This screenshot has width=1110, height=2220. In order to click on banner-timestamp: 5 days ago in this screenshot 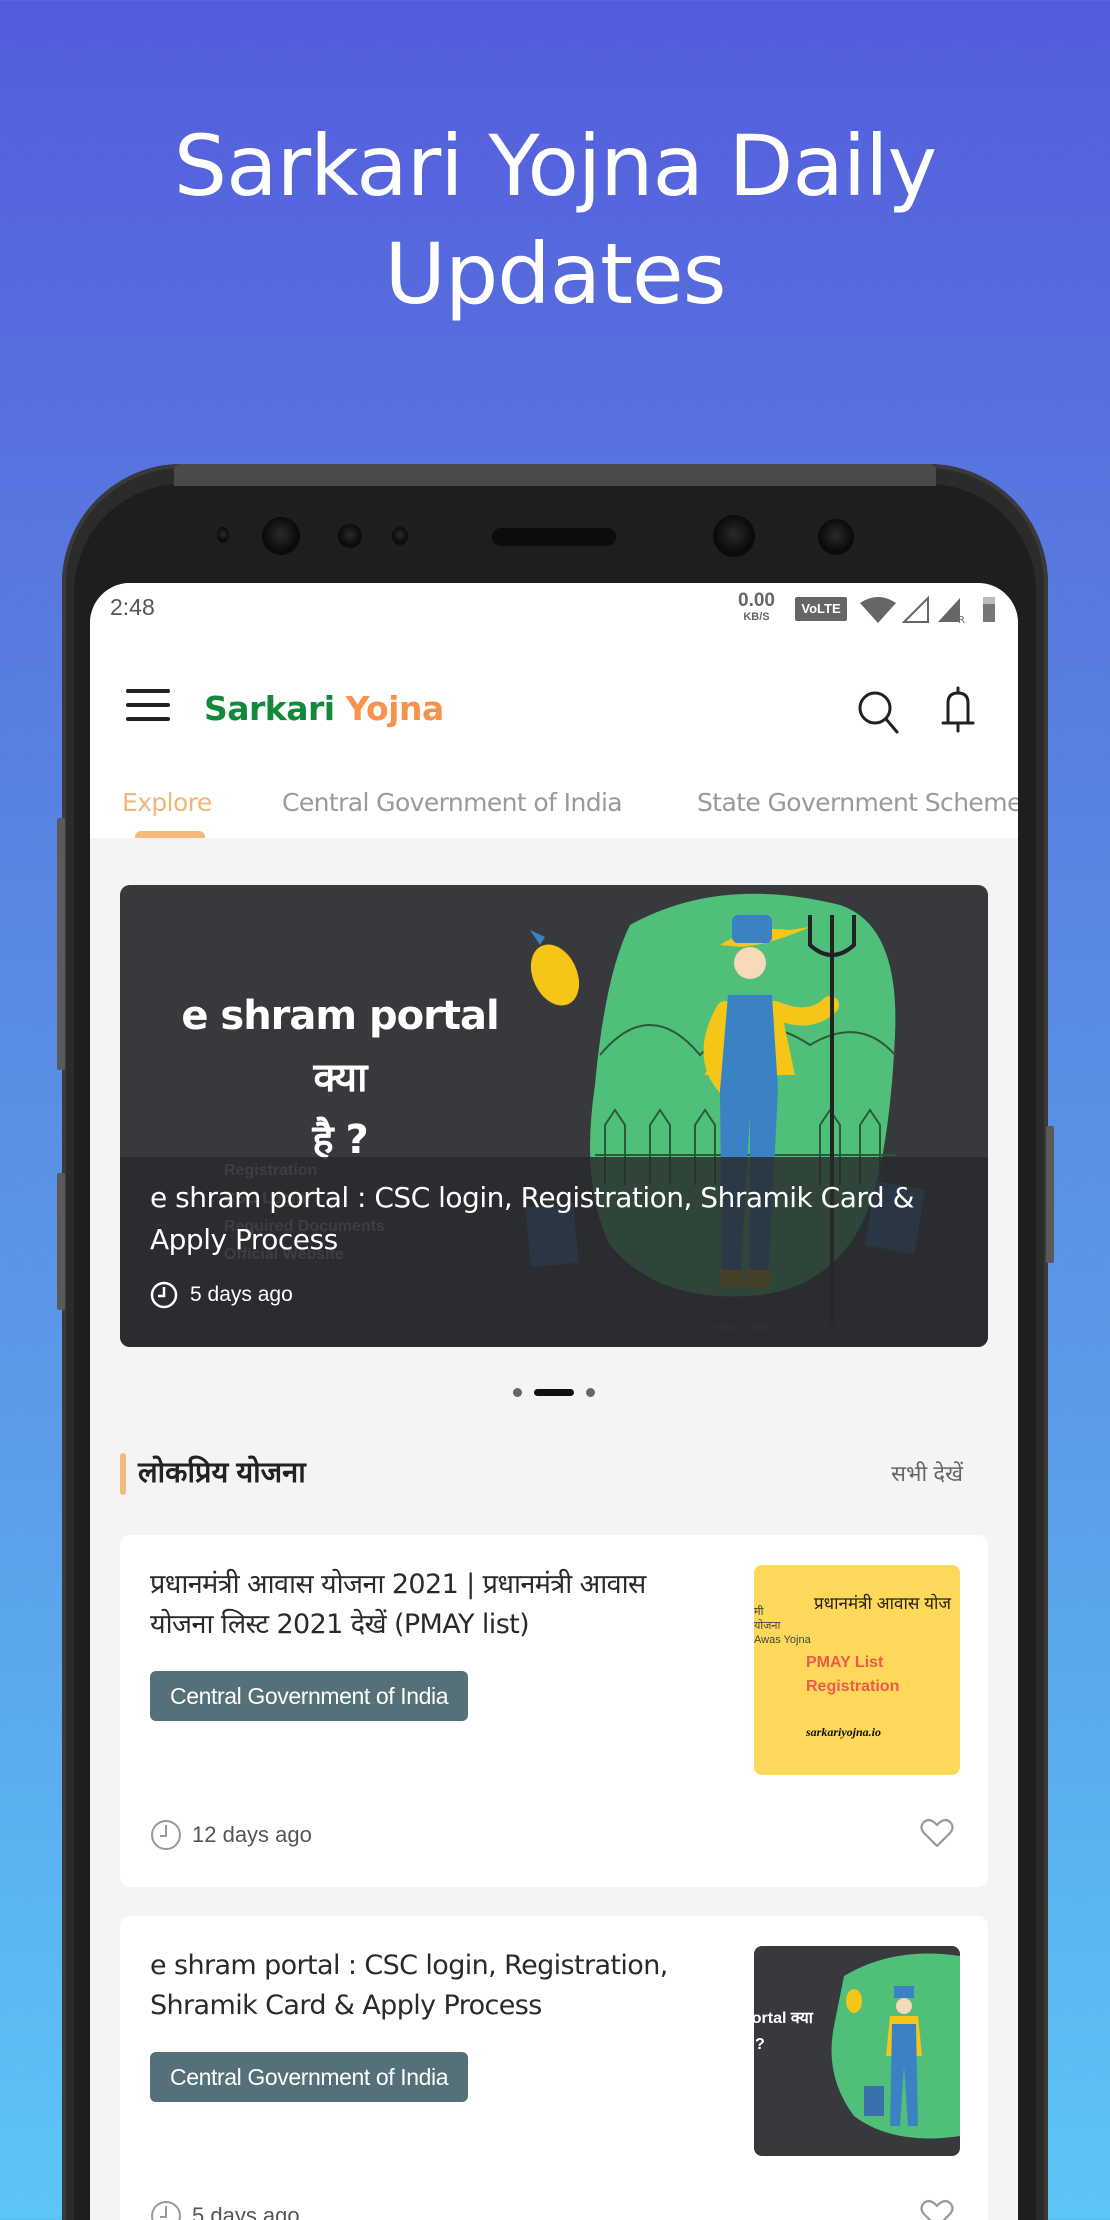, I will do `click(221, 1295)`.